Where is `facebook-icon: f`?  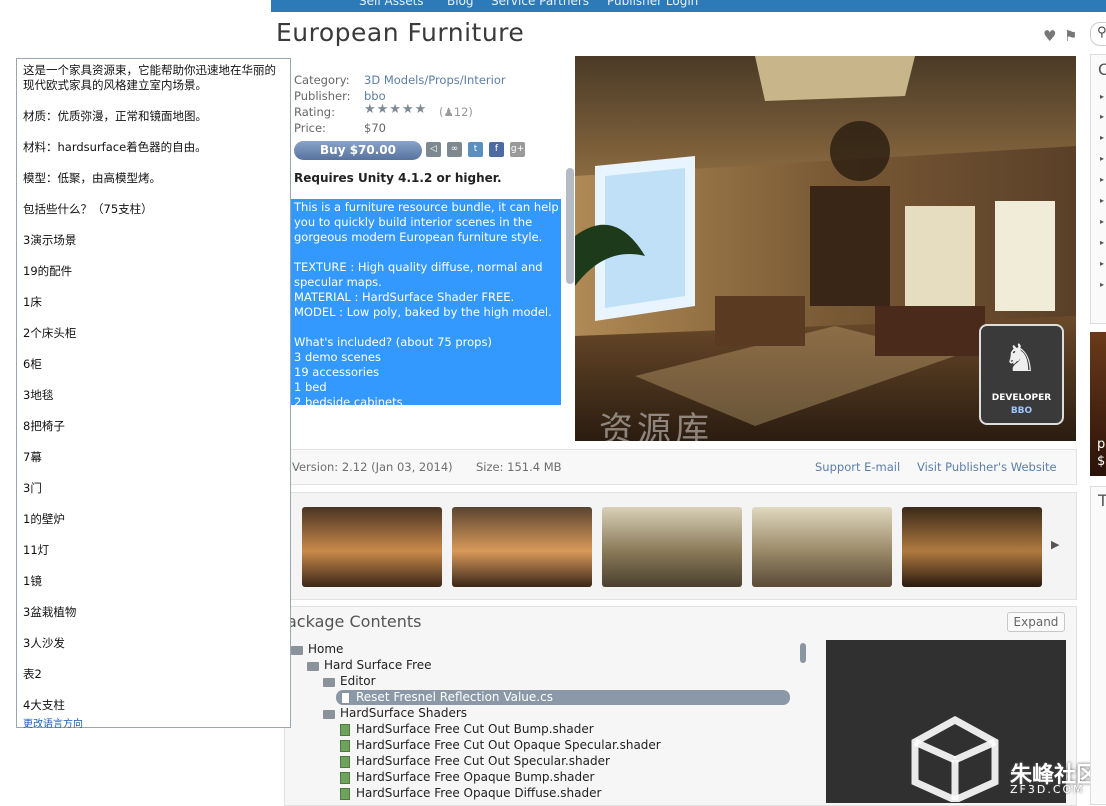
facebook-icon: f is located at coordinates (496, 149).